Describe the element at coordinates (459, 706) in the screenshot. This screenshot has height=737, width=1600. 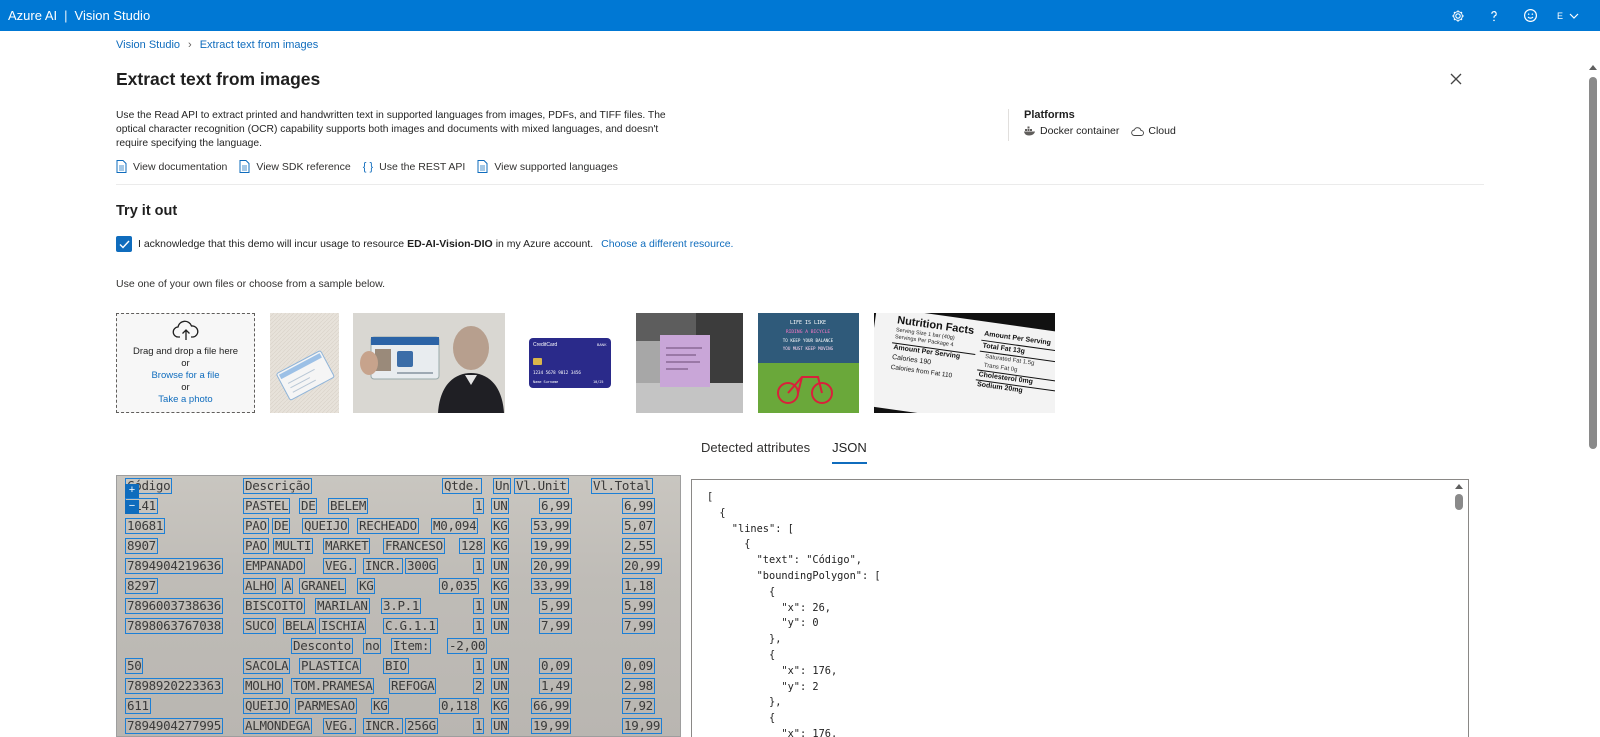
I see `ocr-word-box: 0,118` at that location.